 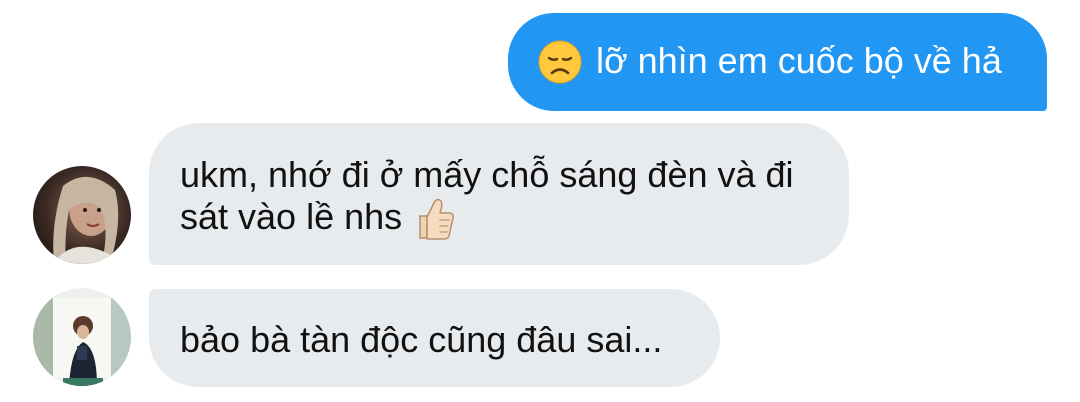 I want to click on message-bubble-outgoing: lỡ nhìn em cuốc bộ về hả, so click(x=777, y=62).